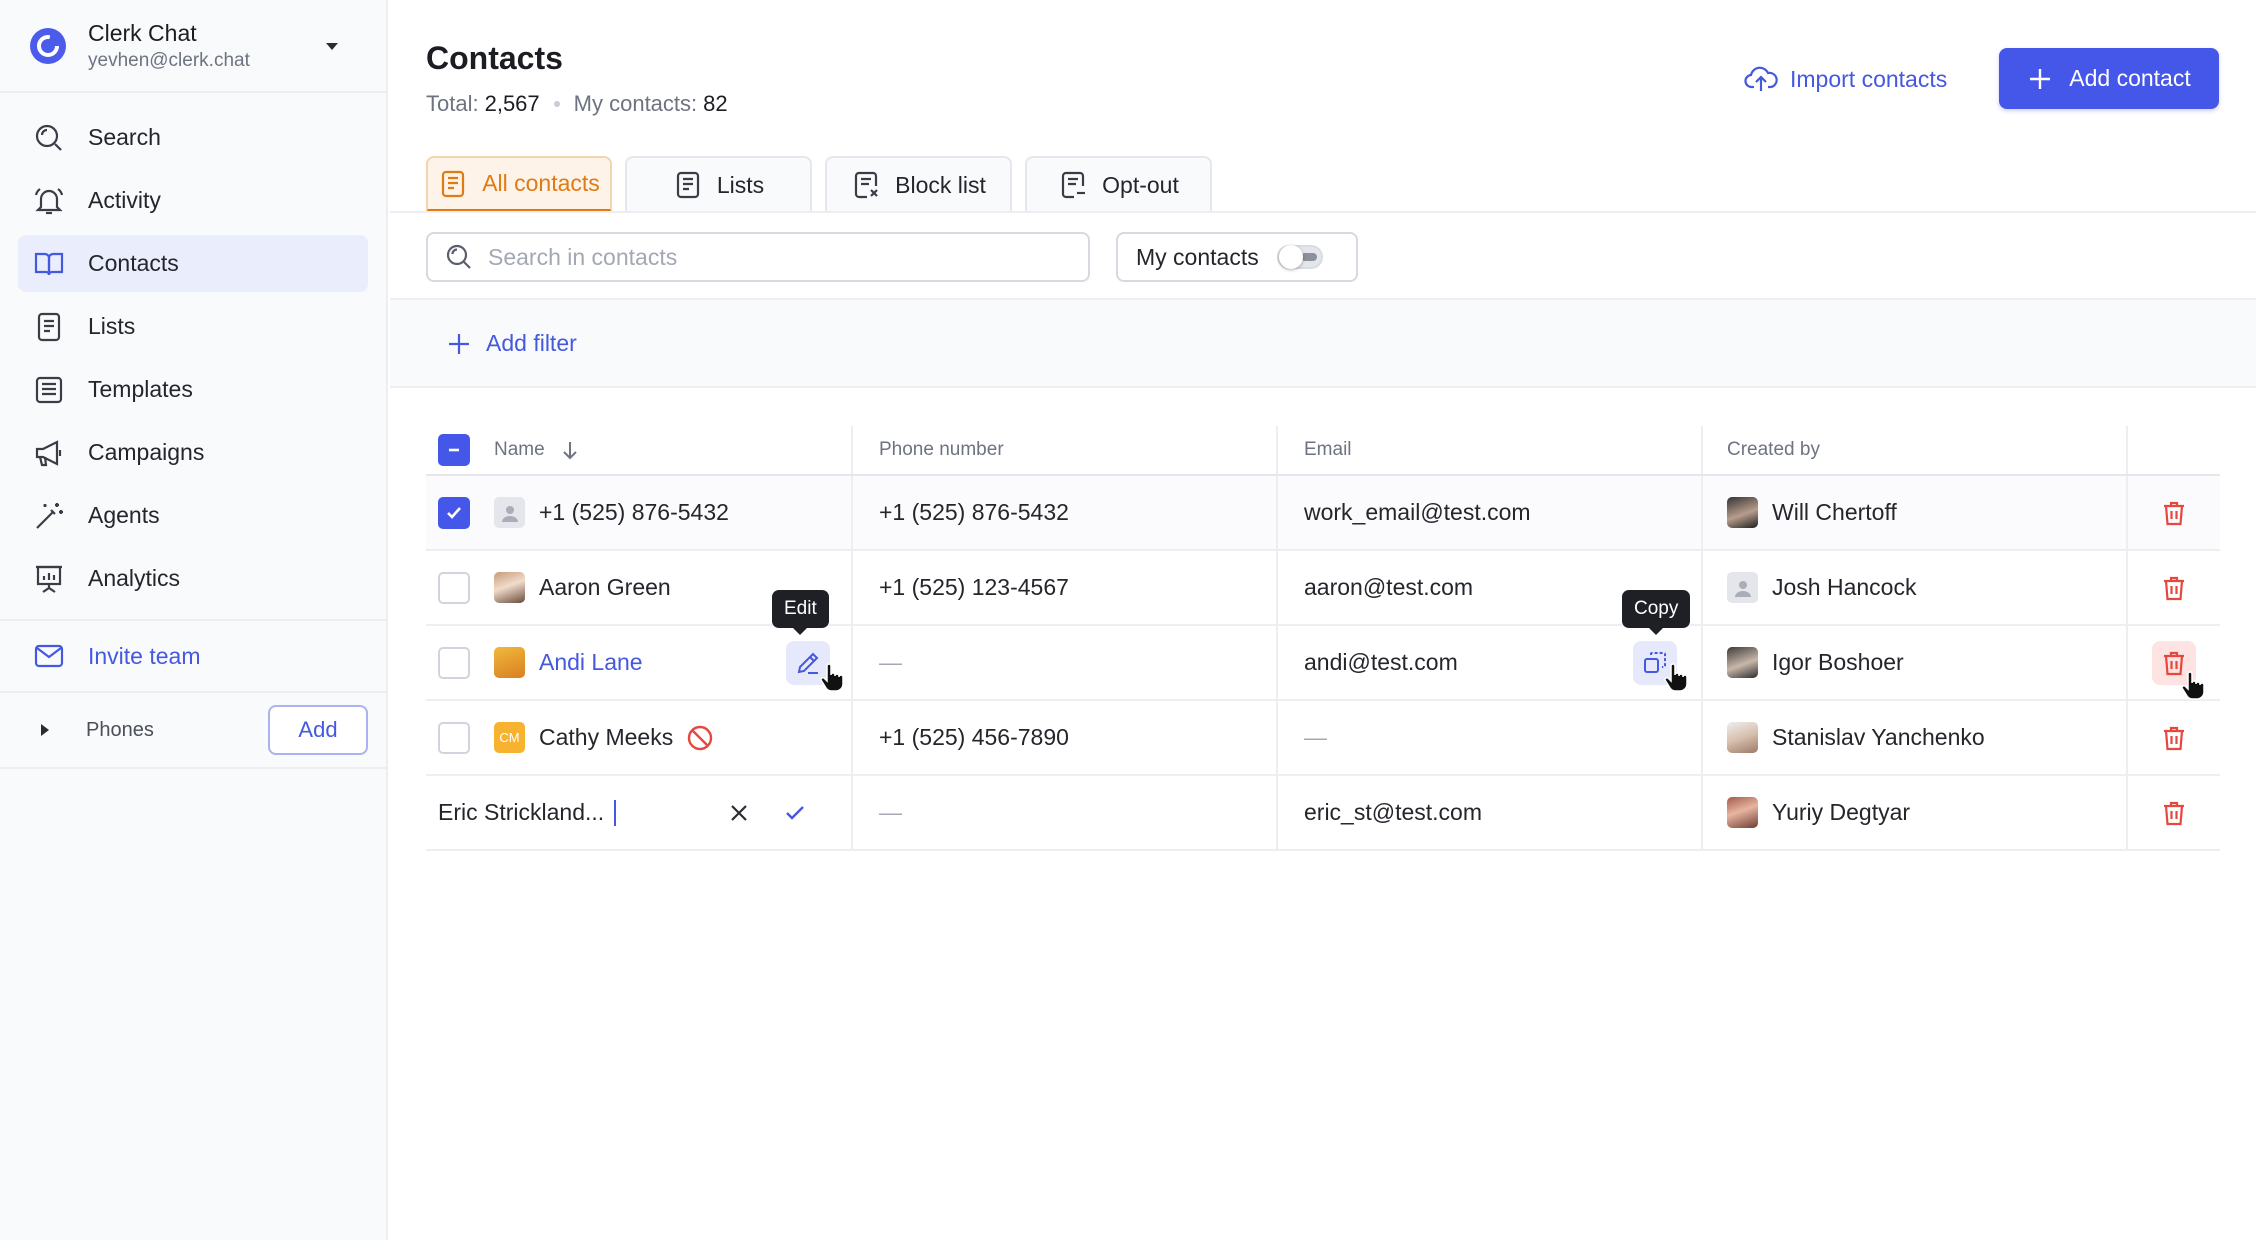  What do you see at coordinates (133, 263) in the screenshot?
I see `nav-item-label: Contacts` at bounding box center [133, 263].